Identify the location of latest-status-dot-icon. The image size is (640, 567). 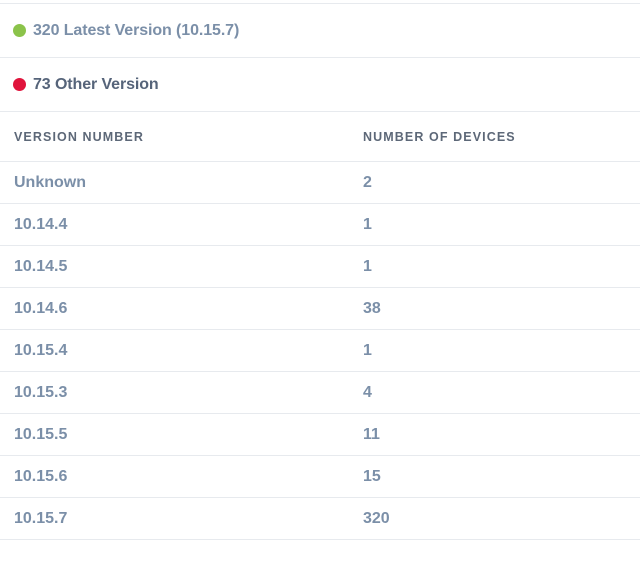
(19, 30).